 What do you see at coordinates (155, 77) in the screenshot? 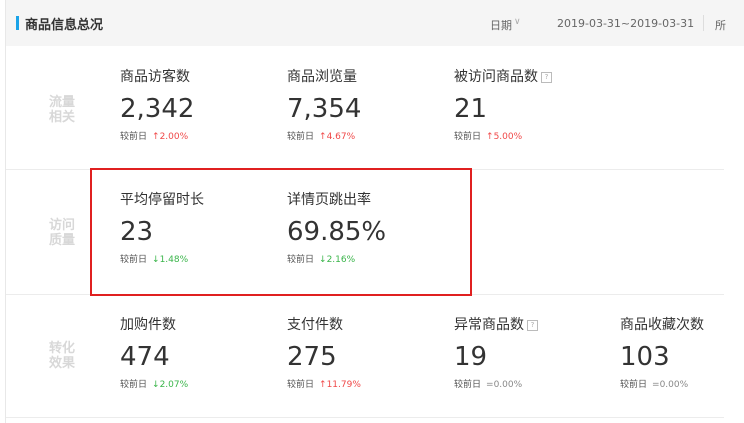
I see `metric-label: 商品访客数` at bounding box center [155, 77].